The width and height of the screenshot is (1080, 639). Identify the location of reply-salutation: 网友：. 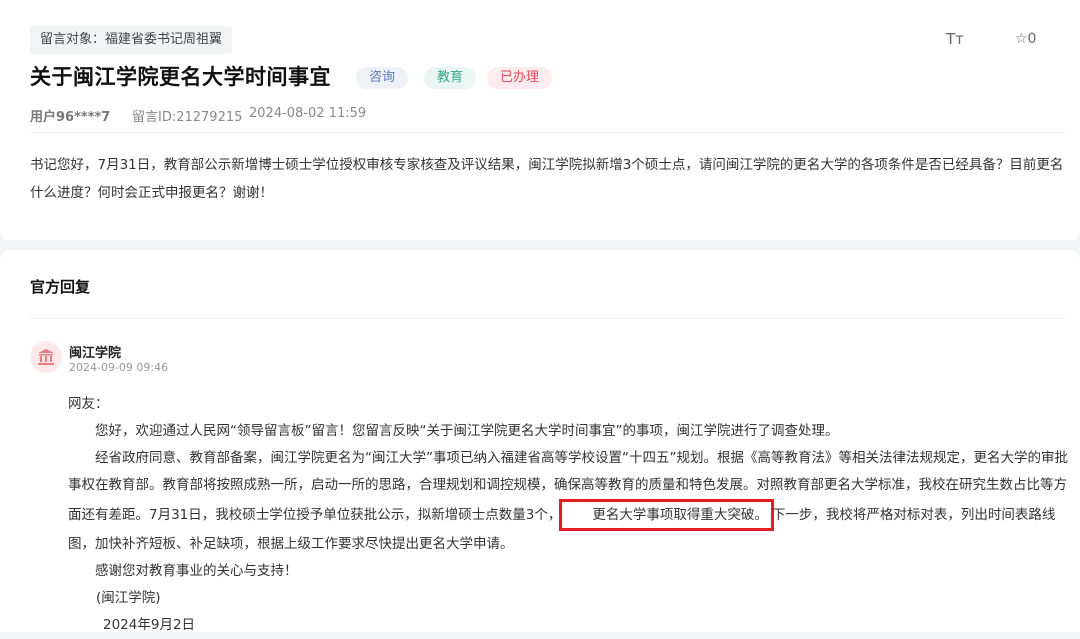
(88, 404).